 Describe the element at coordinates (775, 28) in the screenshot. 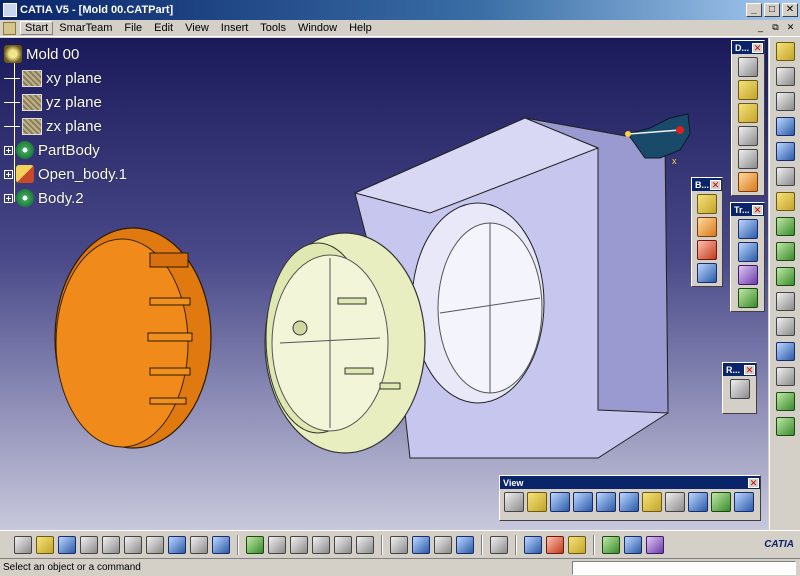

I see `doc-restore-button: ⧉` at that location.